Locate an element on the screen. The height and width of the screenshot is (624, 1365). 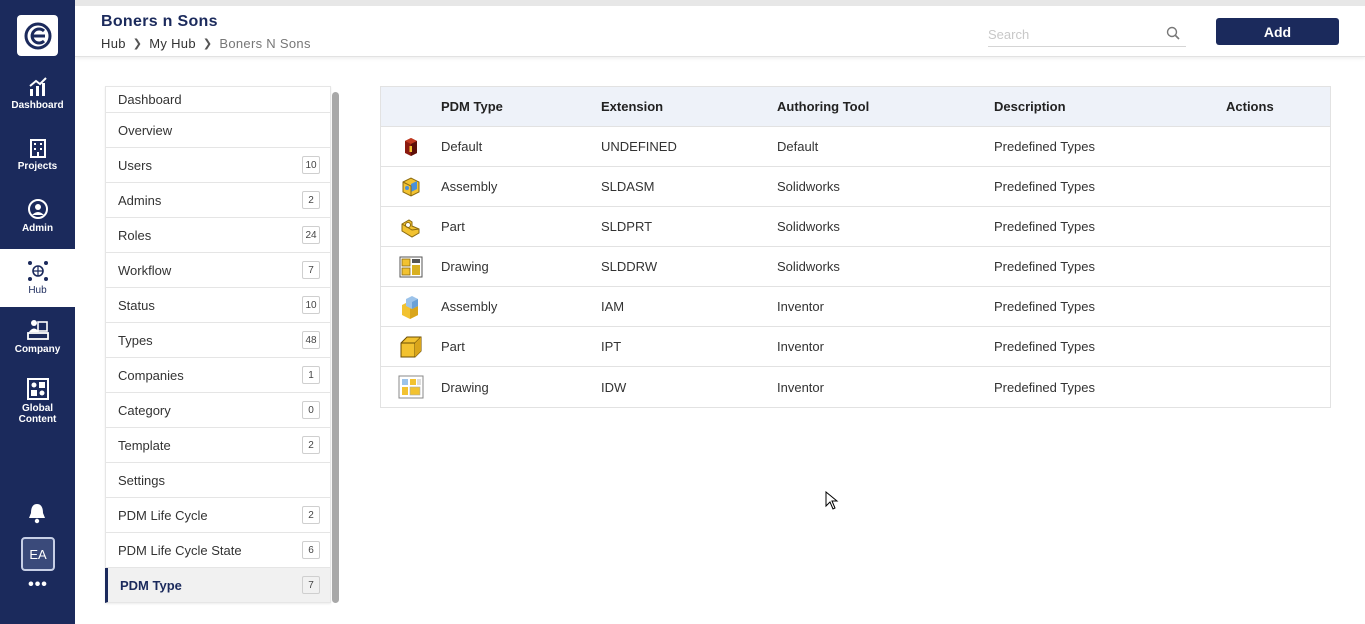
menu-item: Dashboard is located at coordinates (218, 99).